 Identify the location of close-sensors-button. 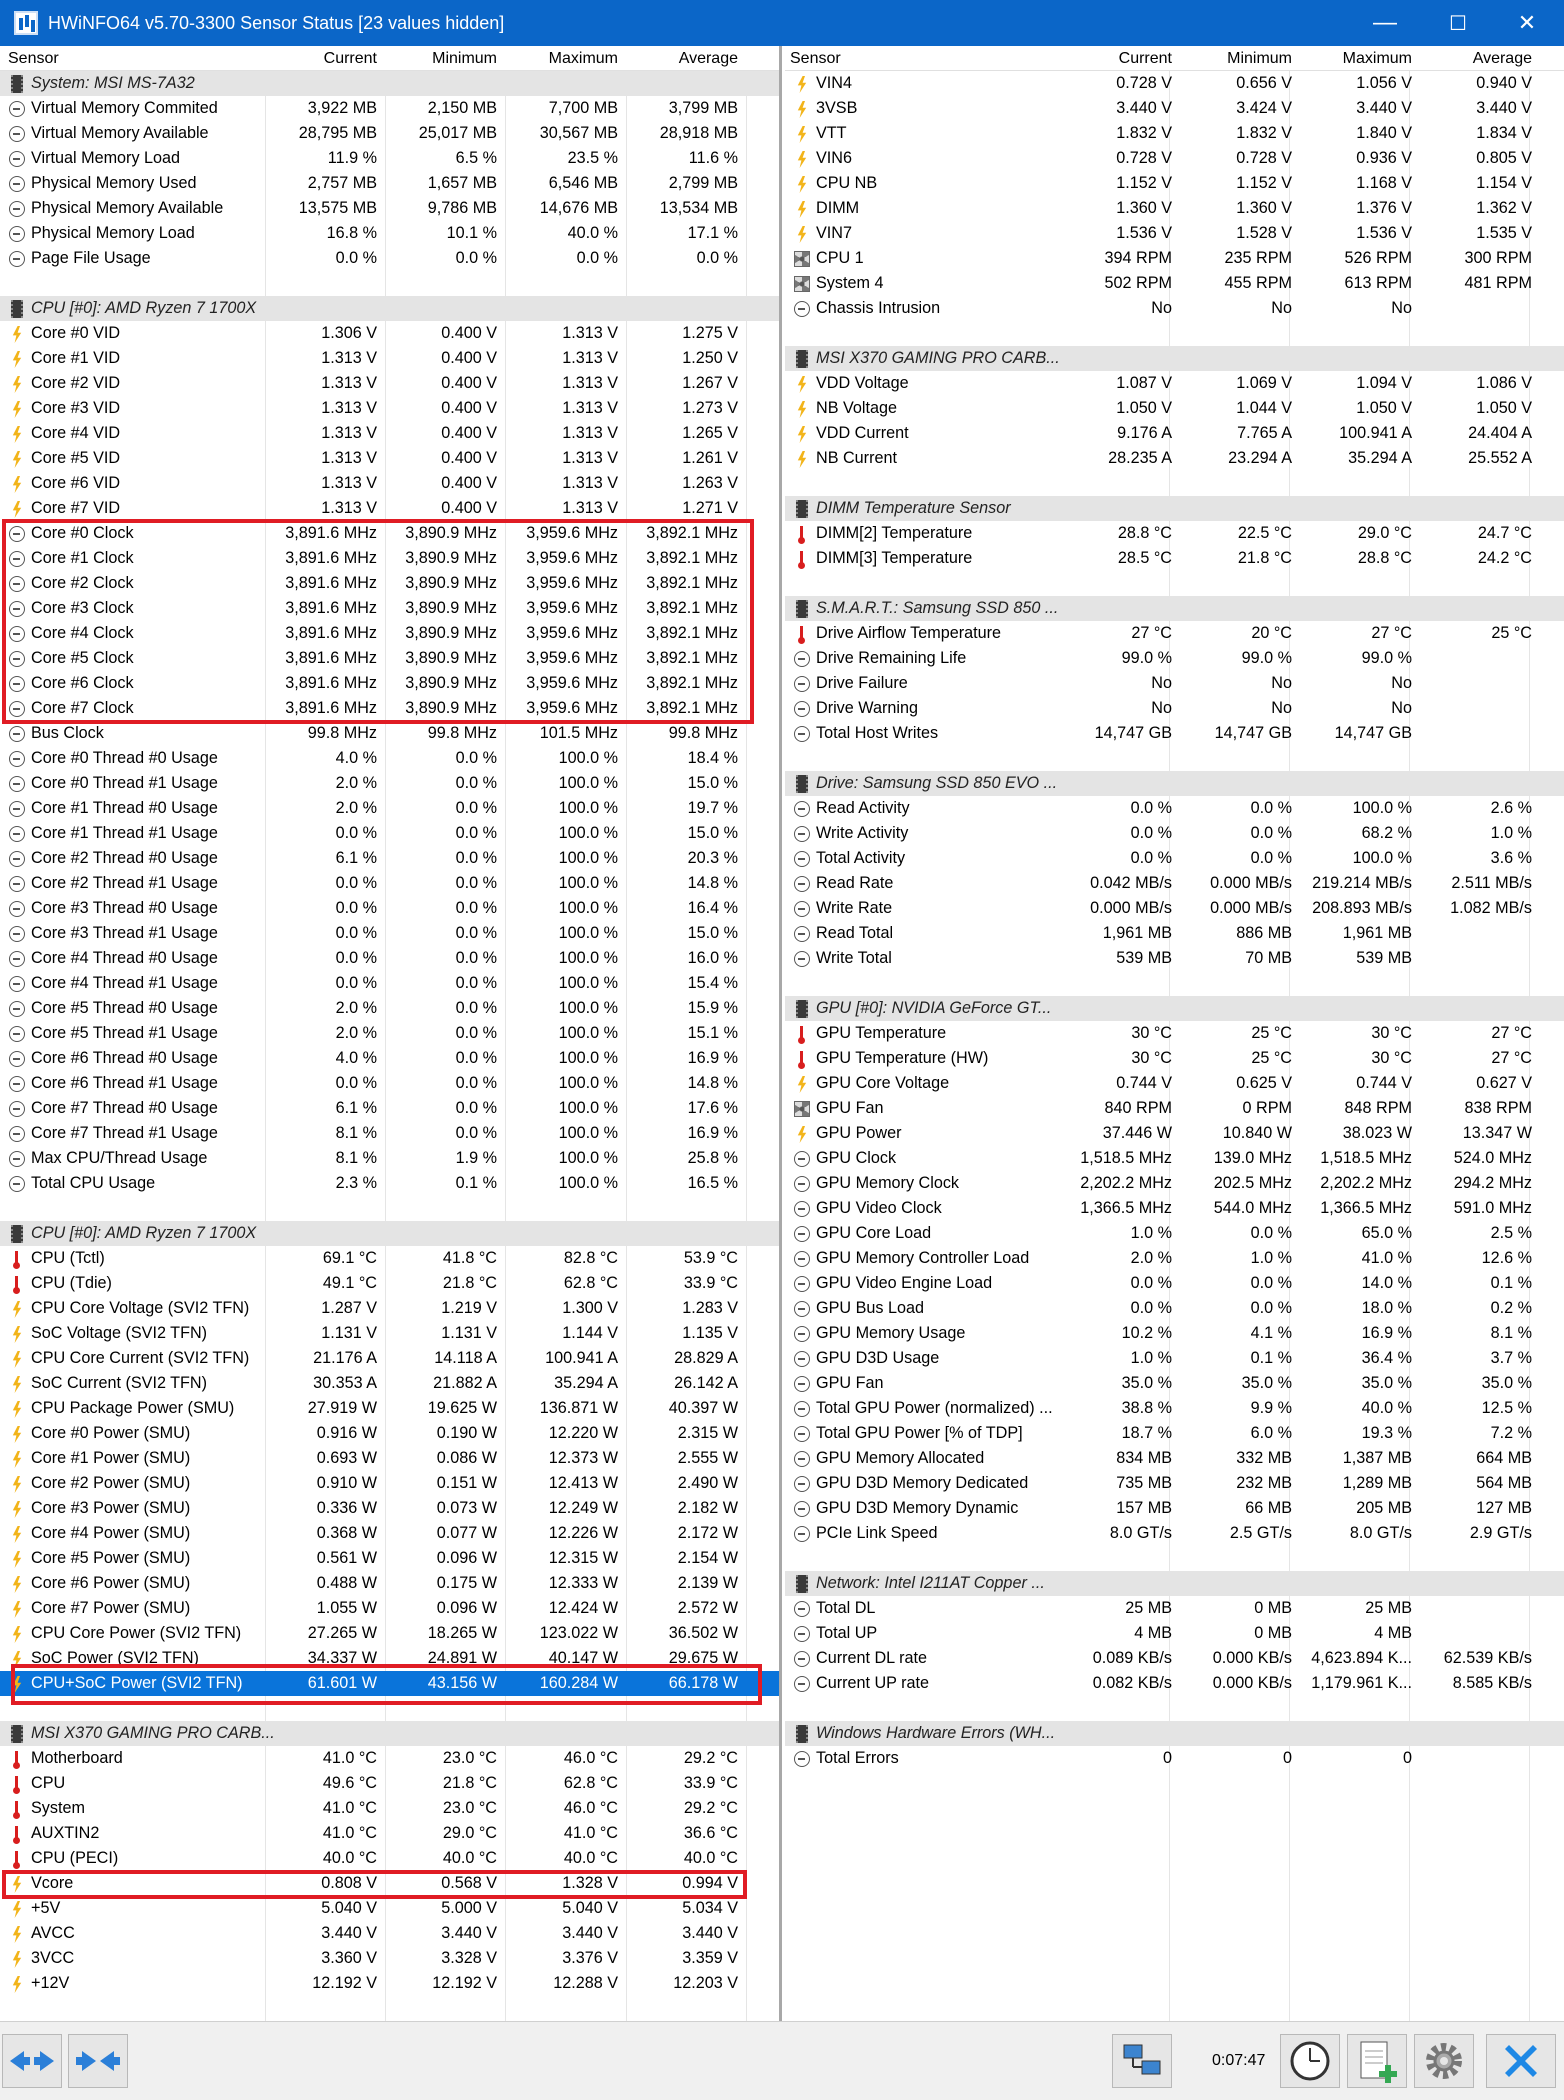
(1521, 2061).